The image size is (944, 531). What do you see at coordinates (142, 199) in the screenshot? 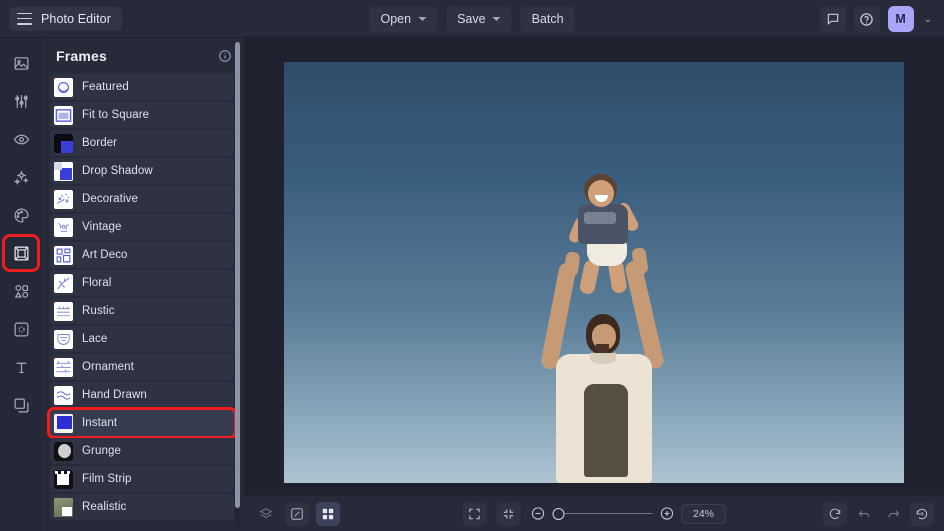
I see `frame-item-decorative: Decorative` at bounding box center [142, 199].